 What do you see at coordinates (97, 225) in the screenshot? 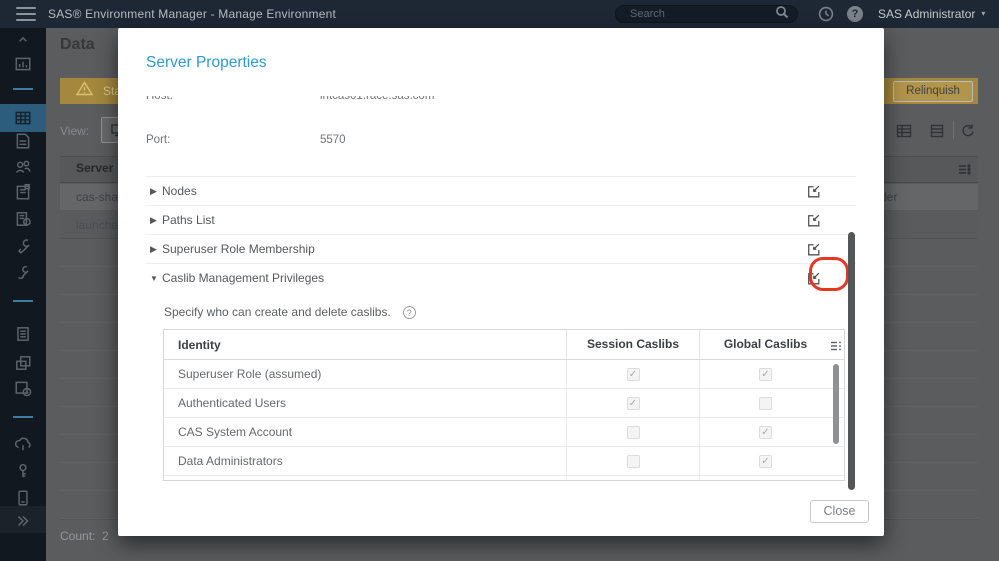
I see `server-name-fragment: launche` at bounding box center [97, 225].